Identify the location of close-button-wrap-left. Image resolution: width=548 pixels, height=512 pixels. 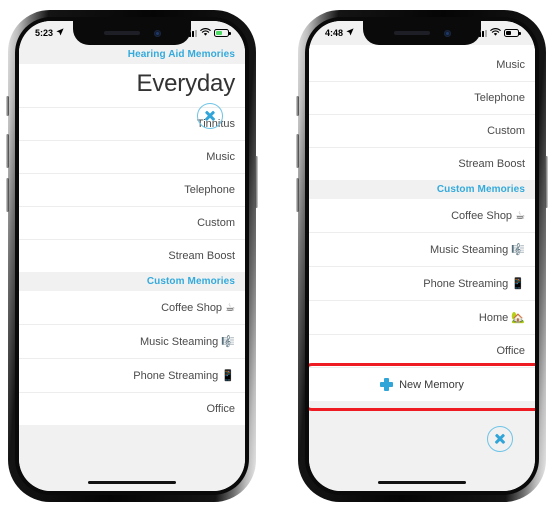
(210, 116).